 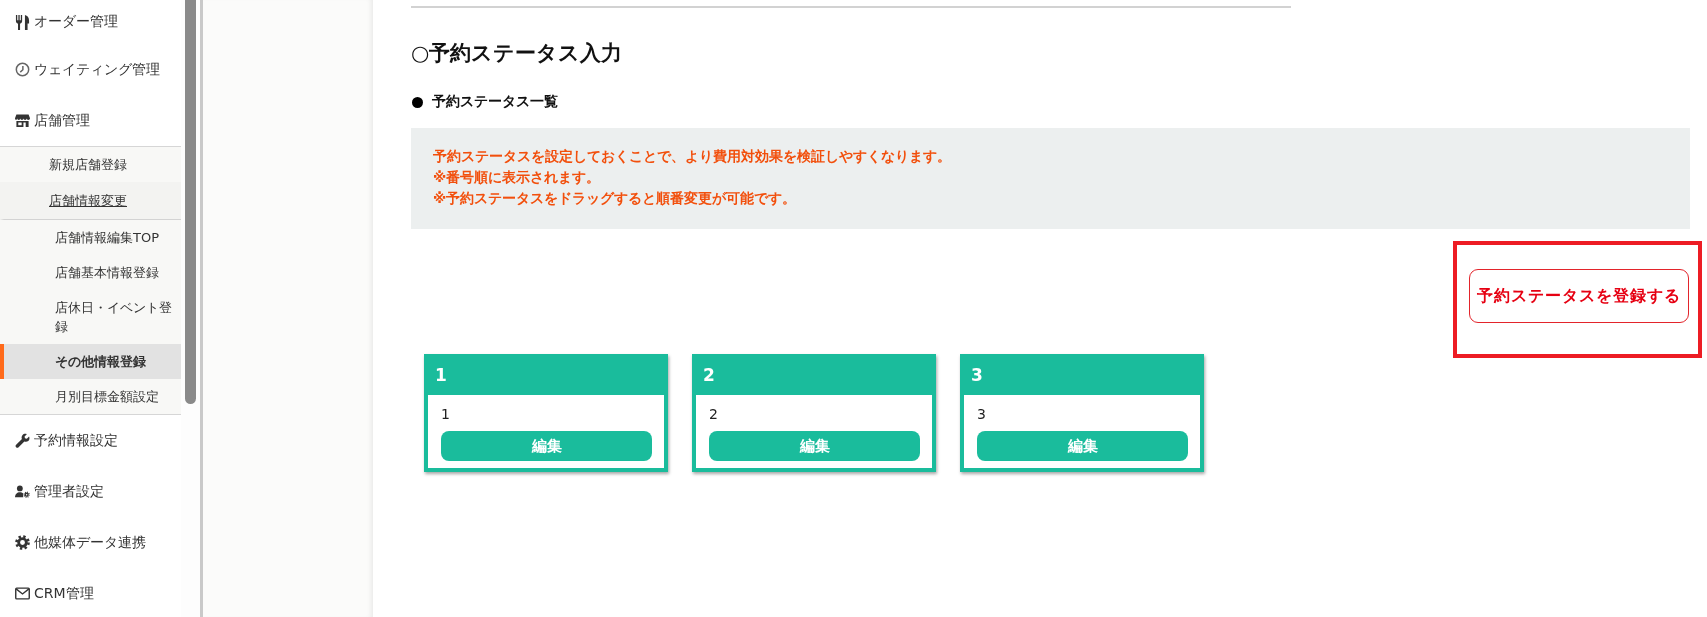 I want to click on notice-text: ※予約ステータスをドラッグすると順番変更が可能です。, so click(x=615, y=198).